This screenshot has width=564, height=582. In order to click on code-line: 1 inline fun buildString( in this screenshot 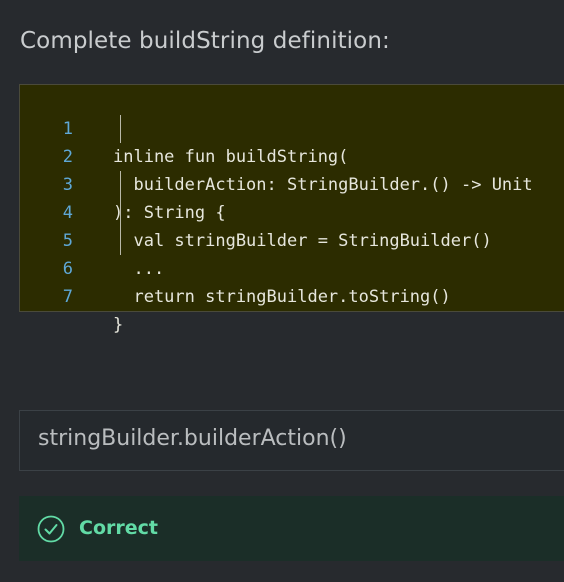, I will do `click(292, 127)`.